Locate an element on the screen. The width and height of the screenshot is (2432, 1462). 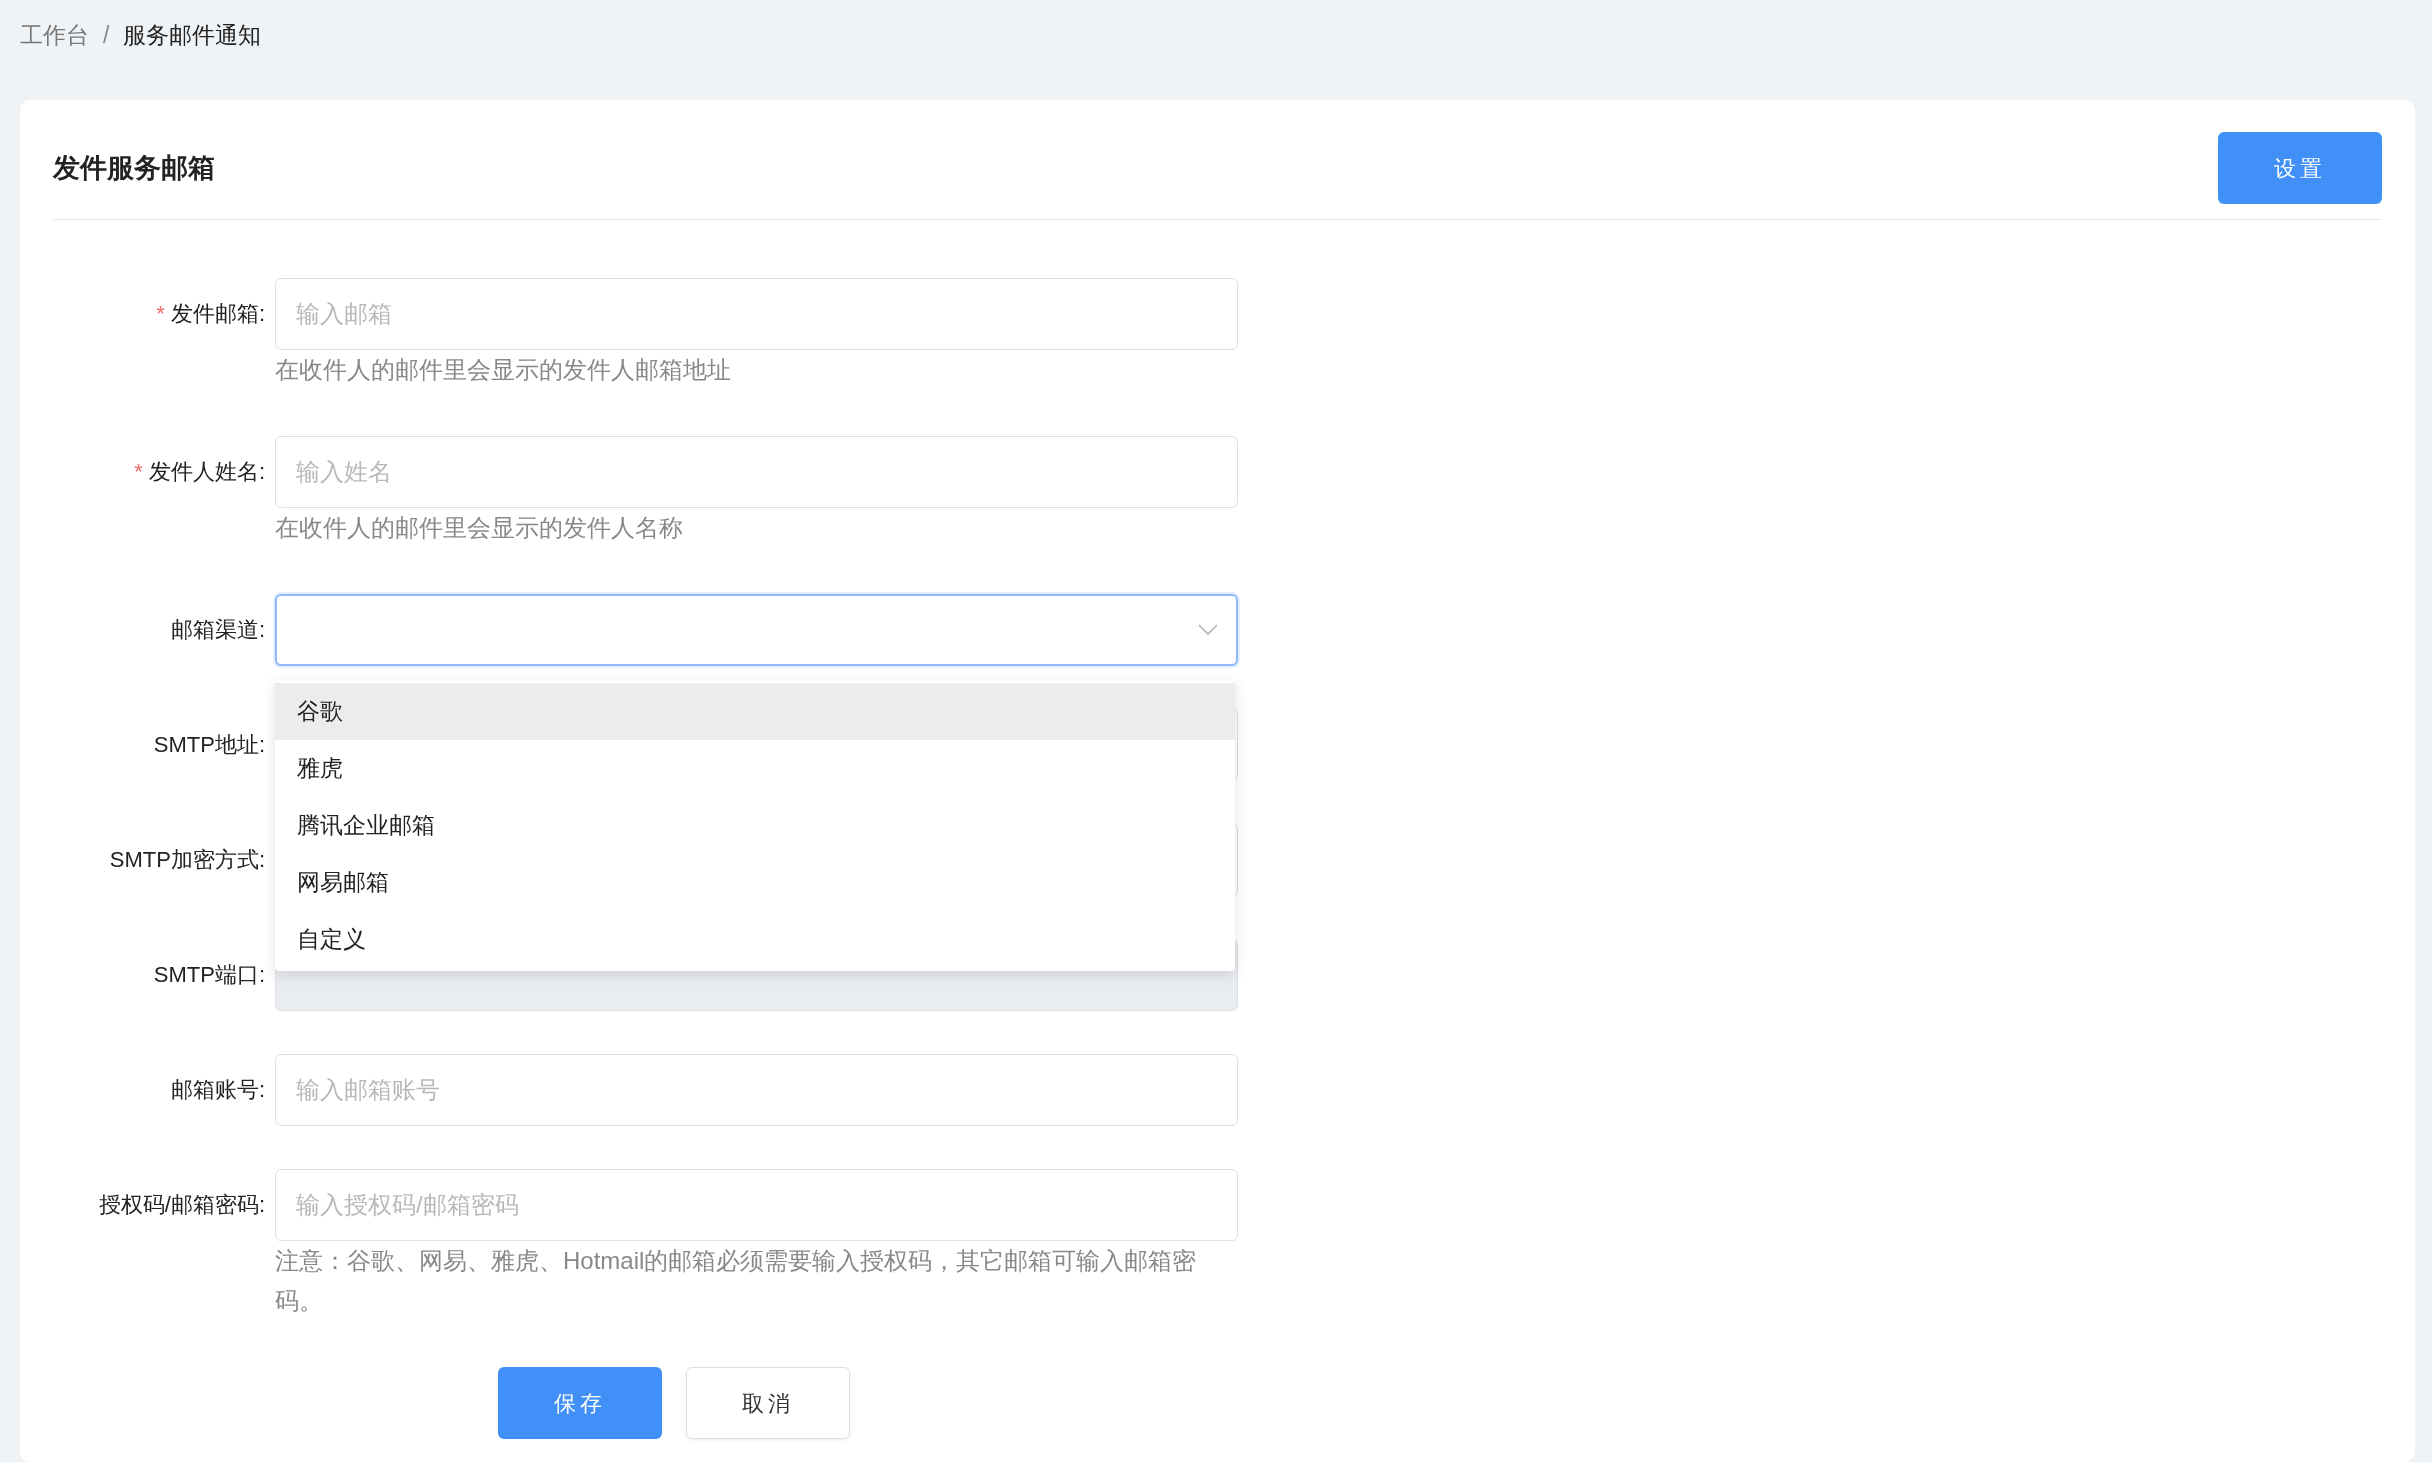
input-field: 输入授权码/邮箱密码 is located at coordinates (756, 1205).